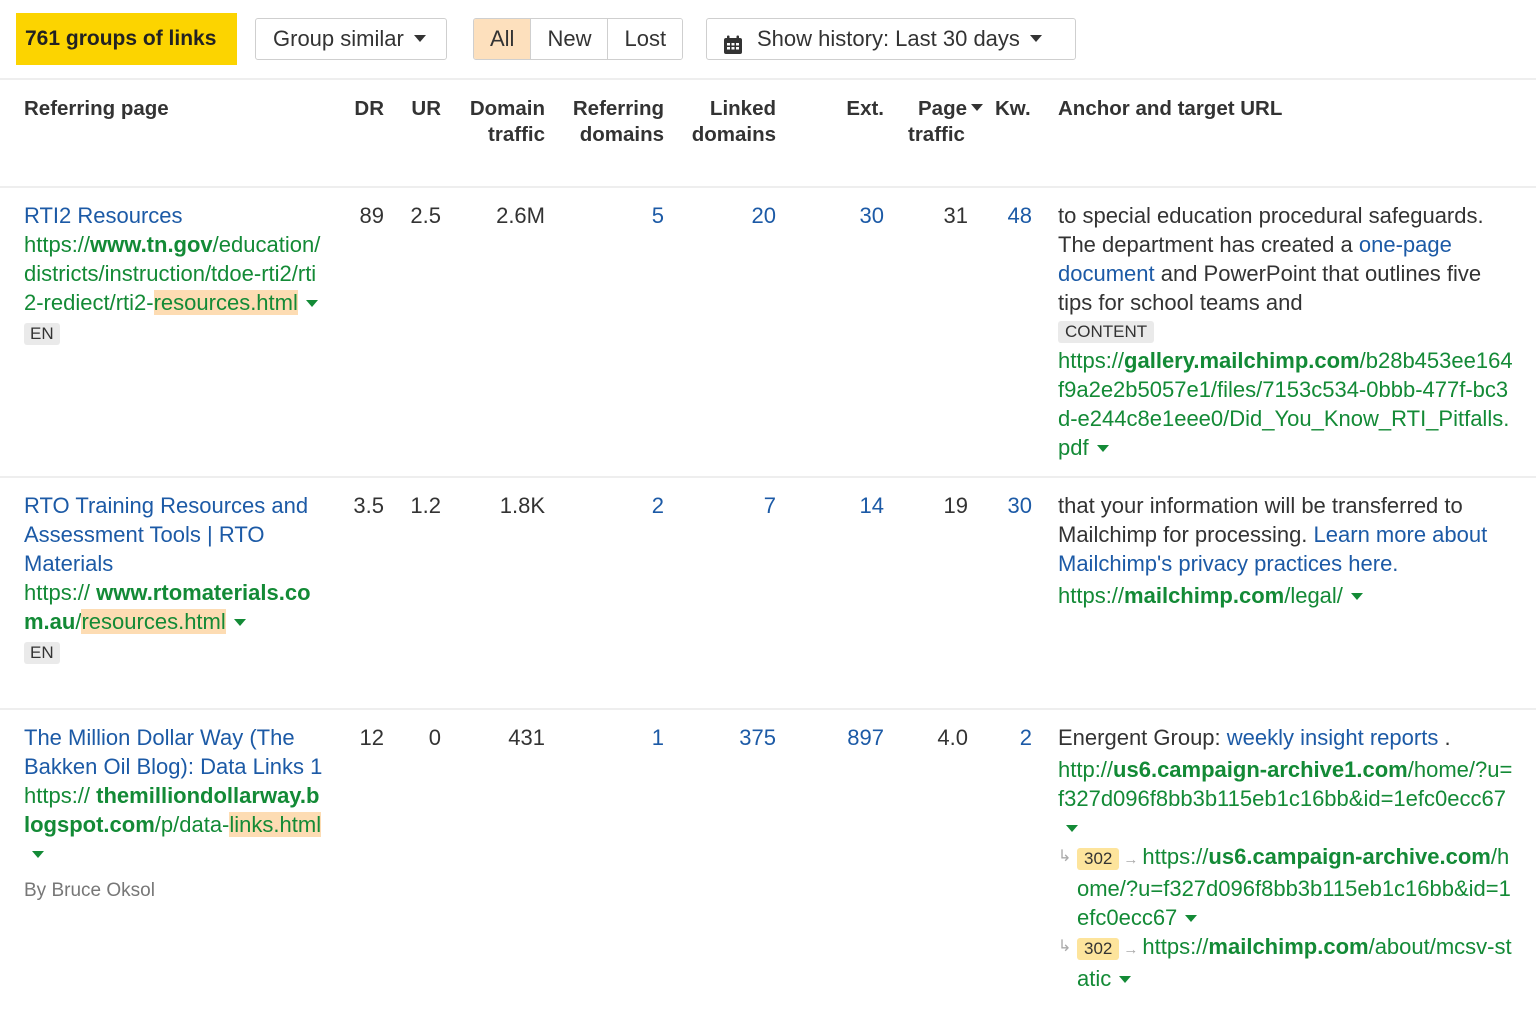 This screenshot has height=1010, width=1536. What do you see at coordinates (502, 39) in the screenshot?
I see `filter-all: All` at bounding box center [502, 39].